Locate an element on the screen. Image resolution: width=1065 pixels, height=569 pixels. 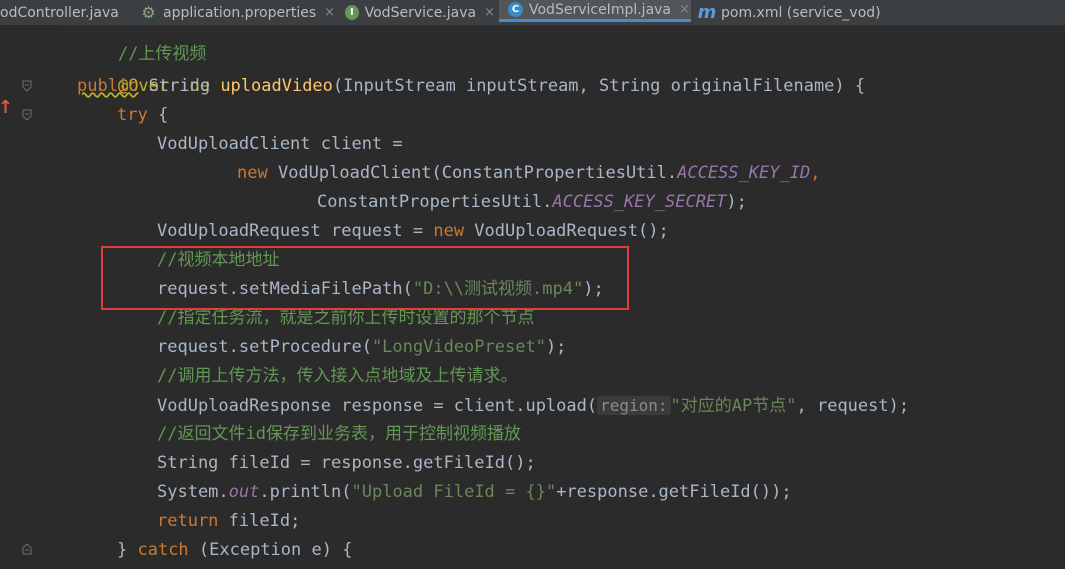
code-line: //调用上传方法，传入接入点地域及上传请求。 is located at coordinates (337, 376).